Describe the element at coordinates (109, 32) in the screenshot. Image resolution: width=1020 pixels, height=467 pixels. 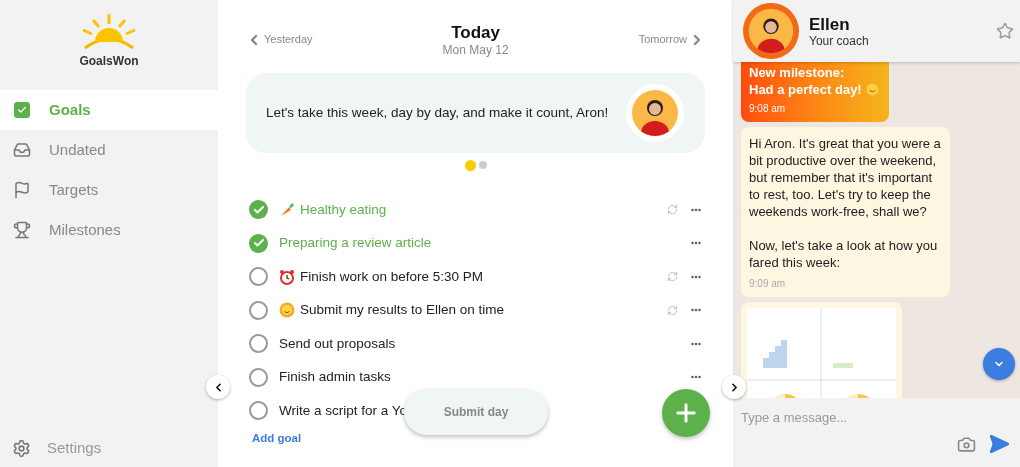
I see `sun-logo-icon` at that location.